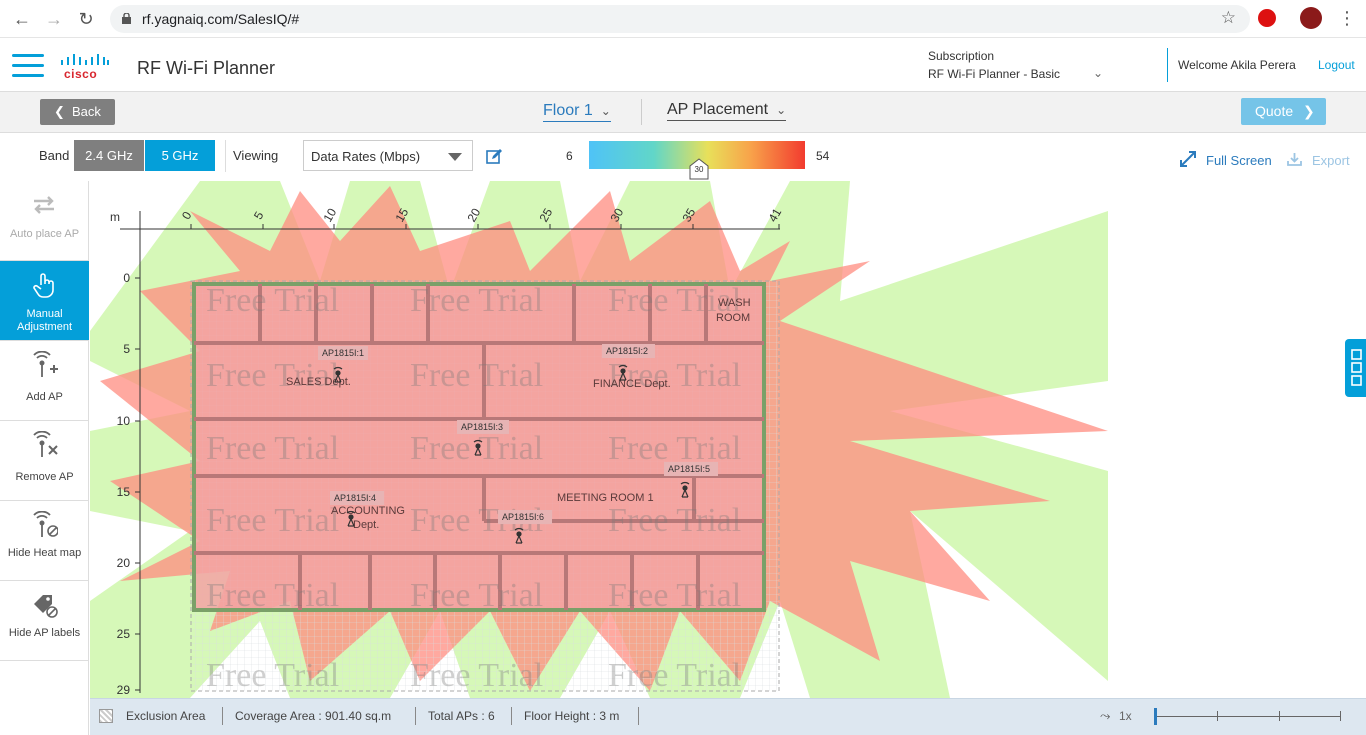  Describe the element at coordinates (680, 19) in the screenshot. I see `address-bar: rf.yagnaiq.com/SalesIQ/# ☆` at that location.